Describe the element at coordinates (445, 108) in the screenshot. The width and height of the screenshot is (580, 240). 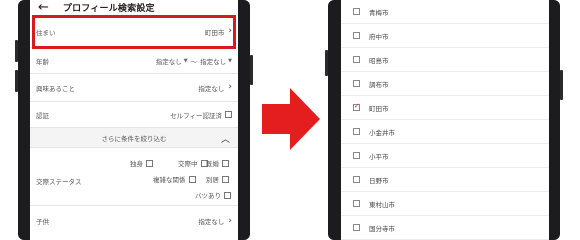
I see `city-list-item: 町田市` at that location.